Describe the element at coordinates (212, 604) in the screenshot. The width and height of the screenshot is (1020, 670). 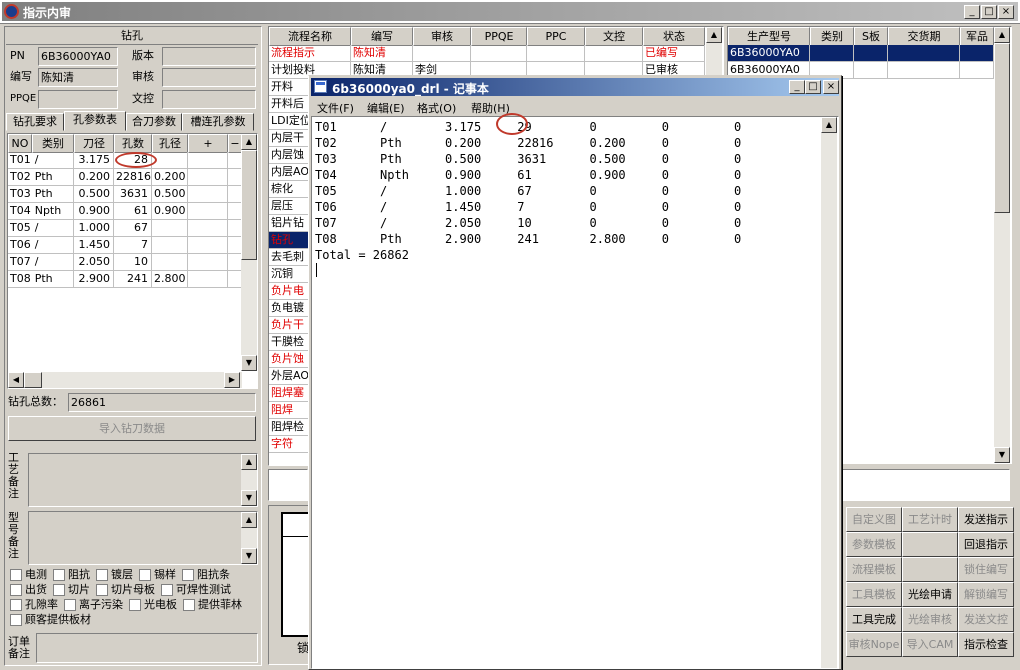
I see `checkbox-item: 提供菲林` at that location.